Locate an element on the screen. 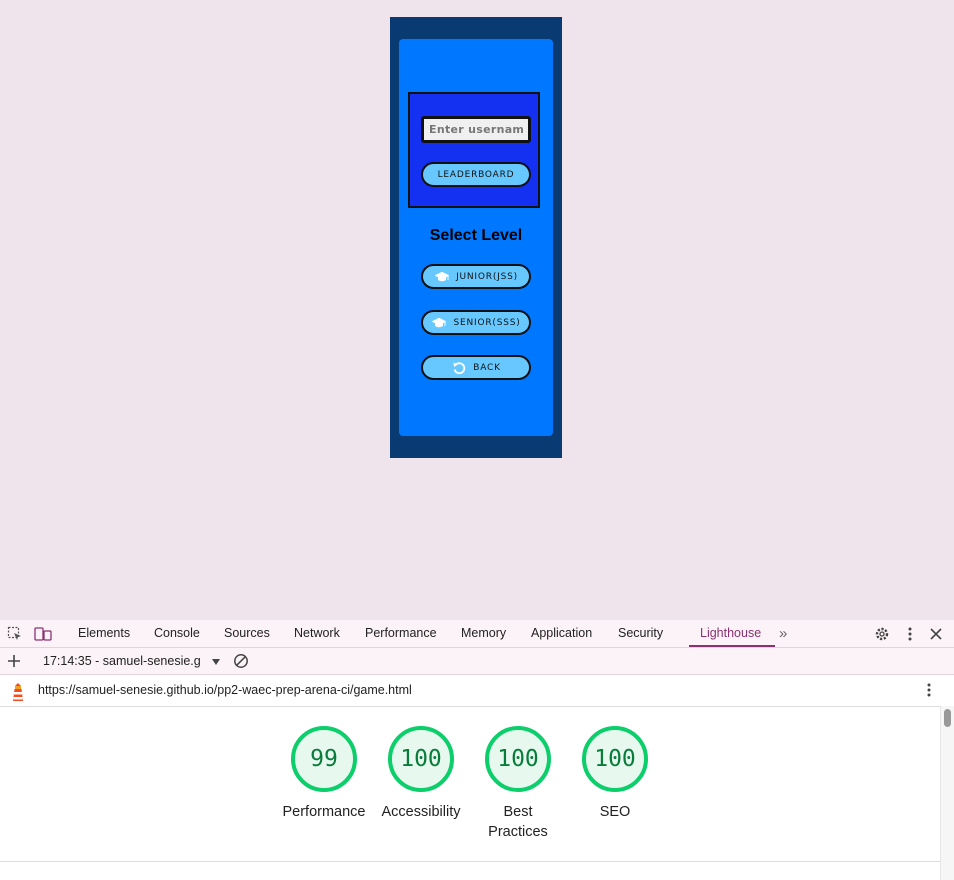 The height and width of the screenshot is (880, 954). report-menu-icon is located at coordinates (929, 690).